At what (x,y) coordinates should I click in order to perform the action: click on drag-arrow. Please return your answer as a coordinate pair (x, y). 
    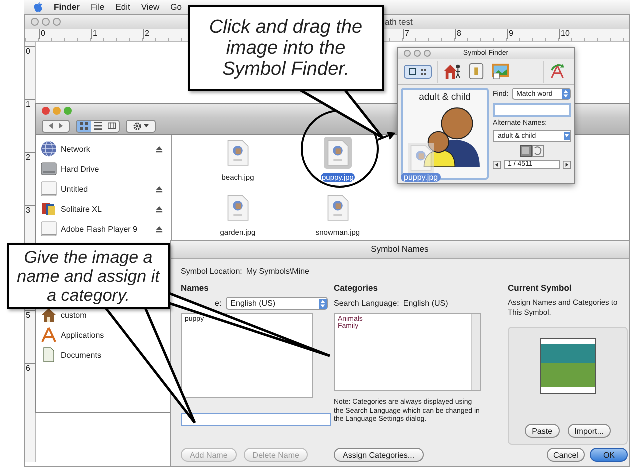
    Looking at the image, I should click on (387, 136).